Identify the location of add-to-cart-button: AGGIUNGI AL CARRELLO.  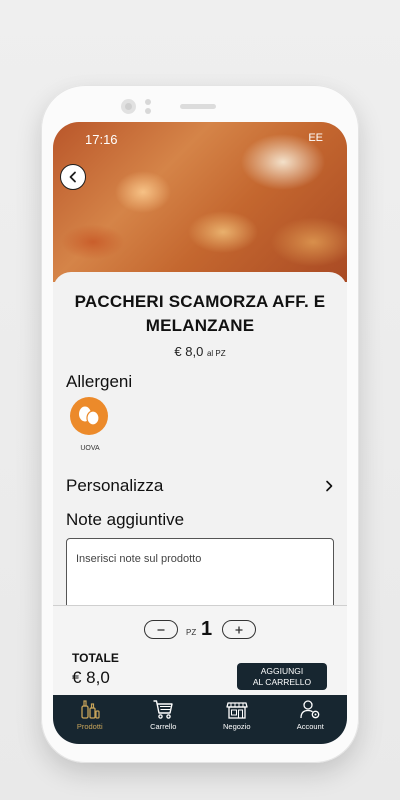
(282, 676).